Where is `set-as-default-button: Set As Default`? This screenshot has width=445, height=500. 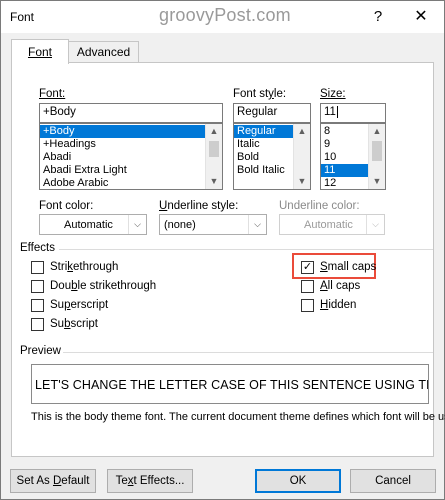 set-as-default-button: Set As Default is located at coordinates (53, 481).